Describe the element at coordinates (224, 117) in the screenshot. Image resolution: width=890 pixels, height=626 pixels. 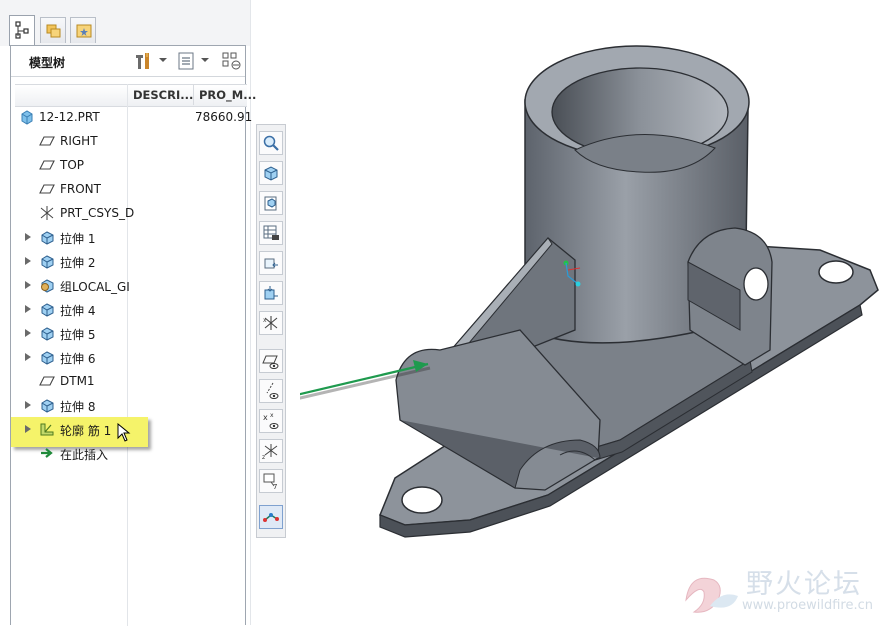
I see `tree-root-value: 78660.91` at that location.